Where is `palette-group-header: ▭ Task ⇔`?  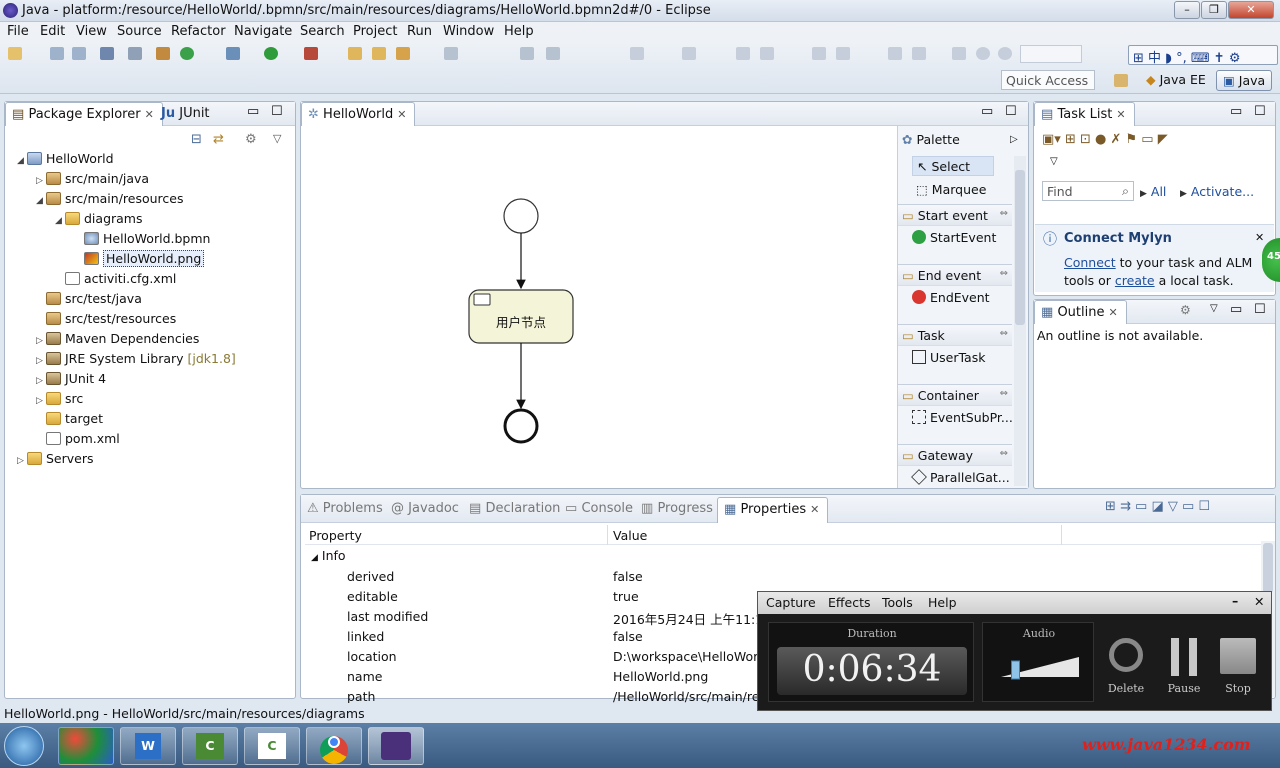
palette-group-header: ▭ Task ⇔ is located at coordinates (955, 335).